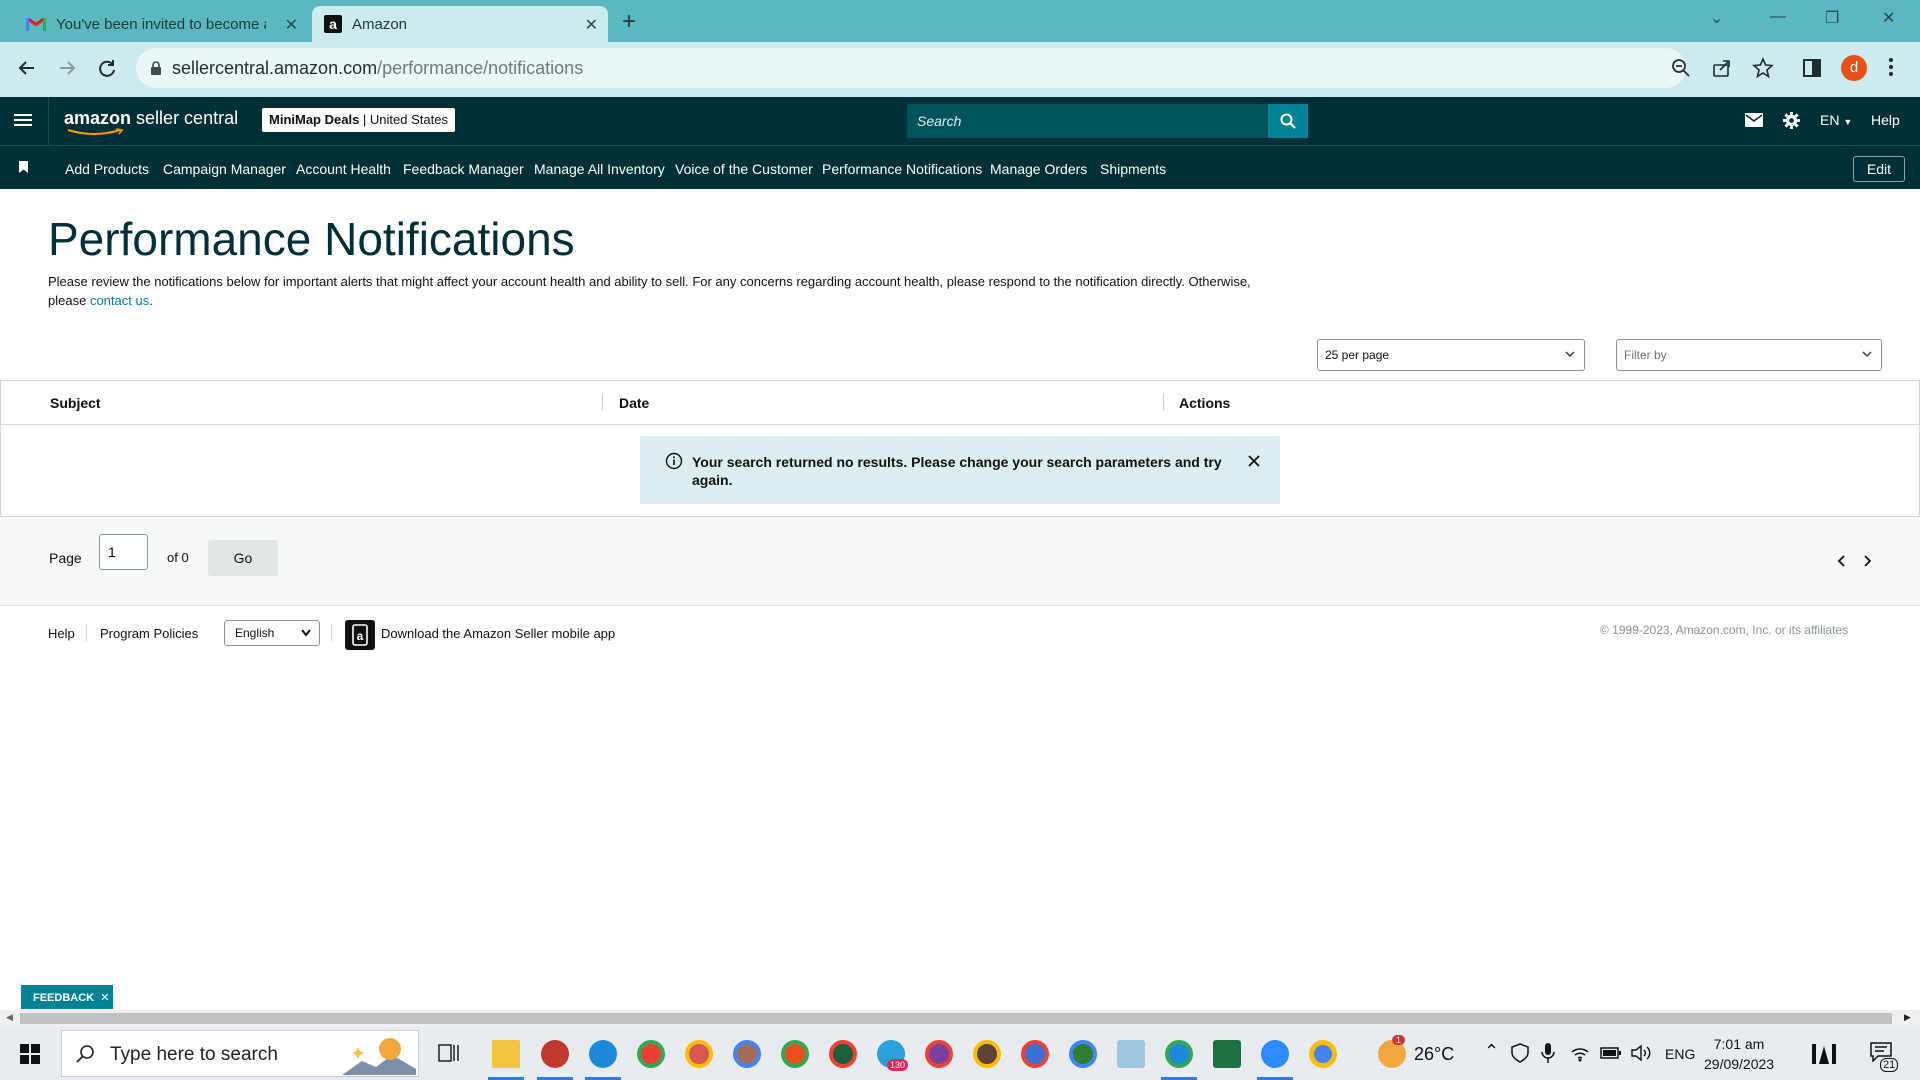  Describe the element at coordinates (1763, 68) in the screenshot. I see `bookmark-star-icon` at that location.